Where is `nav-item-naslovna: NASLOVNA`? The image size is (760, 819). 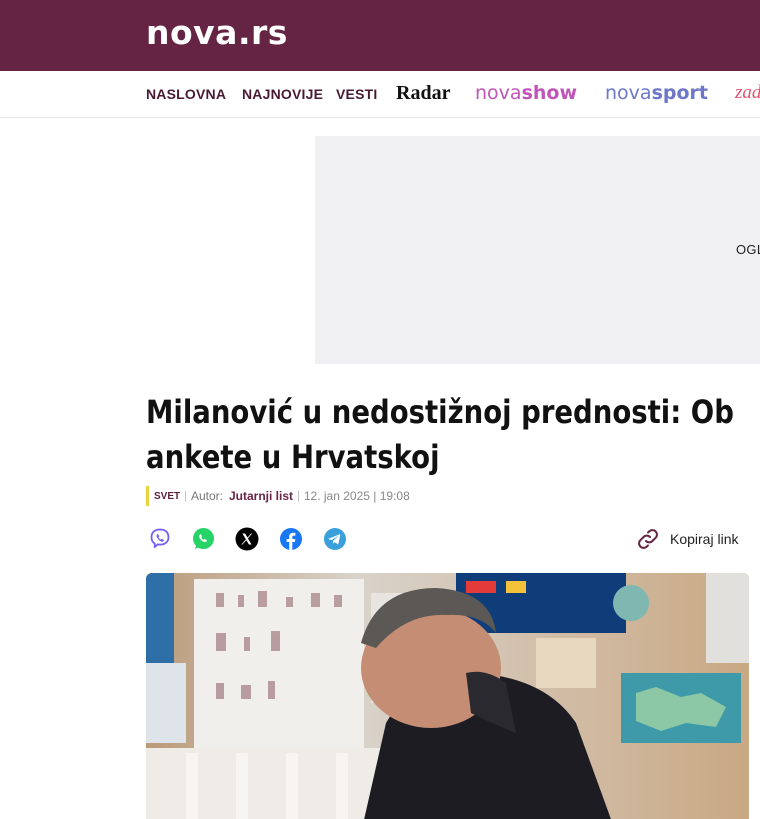
nav-item-naslovna: NASLOVNA is located at coordinates (186, 94).